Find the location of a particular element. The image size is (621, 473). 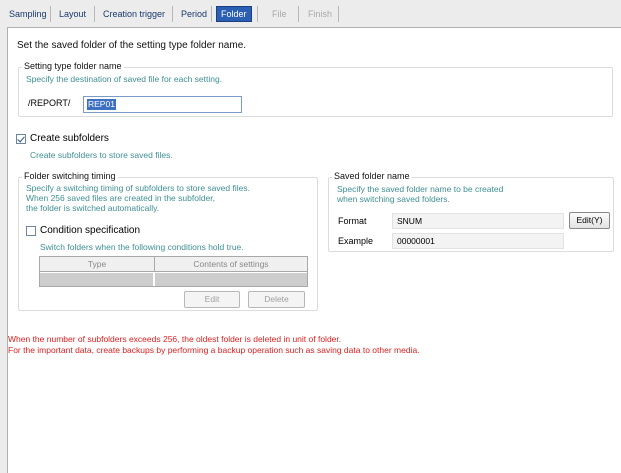

edit-format-button: Edit(Y) is located at coordinates (589, 220).